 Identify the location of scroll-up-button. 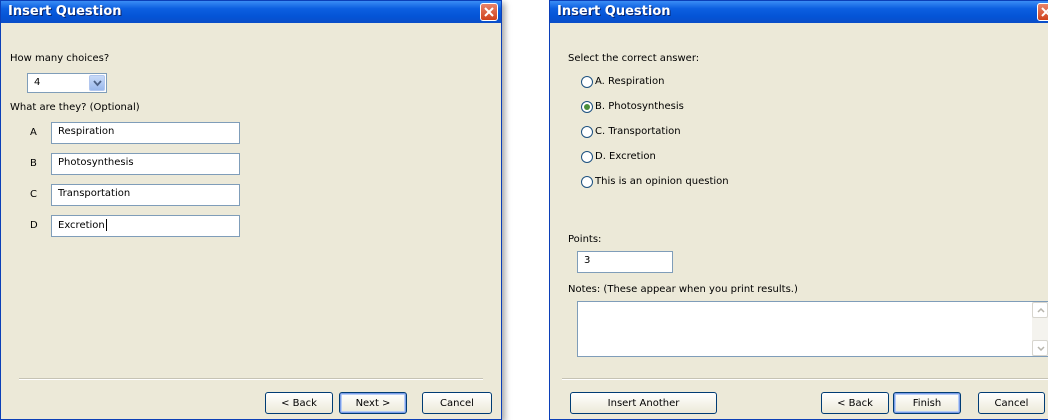
(1040, 310).